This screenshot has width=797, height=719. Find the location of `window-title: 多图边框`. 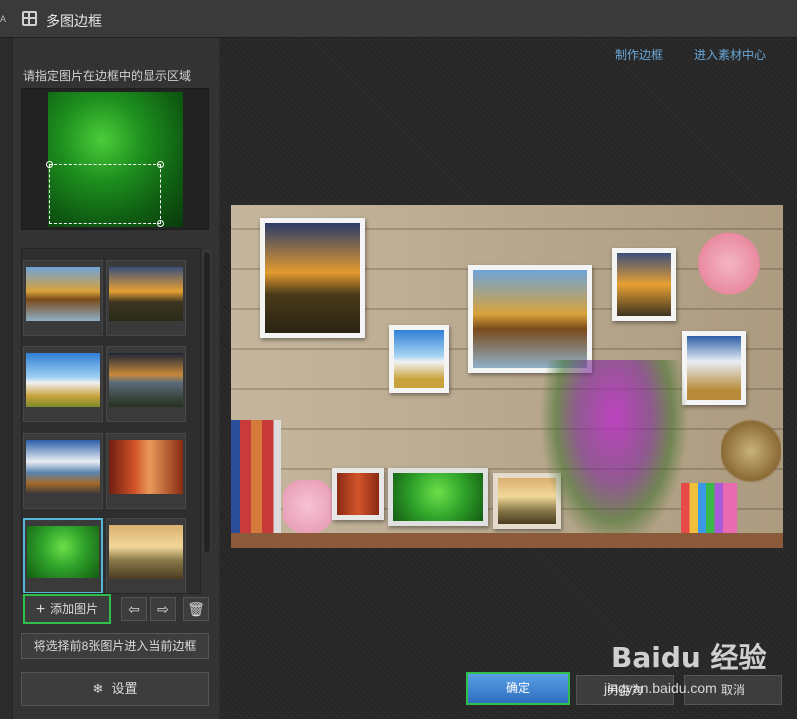

window-title: 多图边框 is located at coordinates (74, 21).